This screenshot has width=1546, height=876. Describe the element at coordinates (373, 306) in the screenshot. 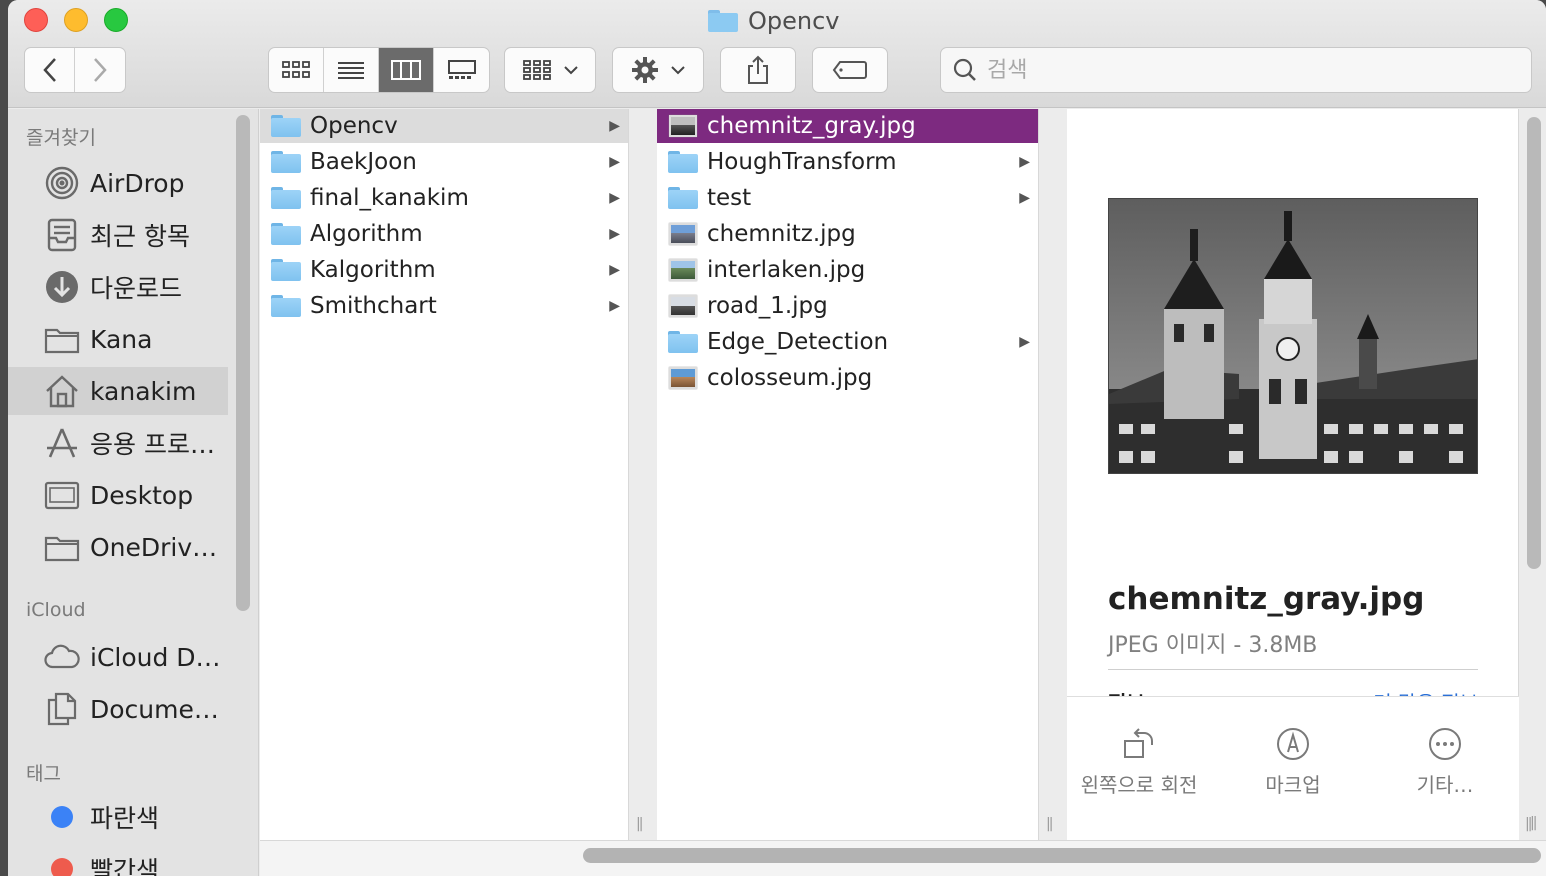

I see `file-name: Smithchart` at that location.